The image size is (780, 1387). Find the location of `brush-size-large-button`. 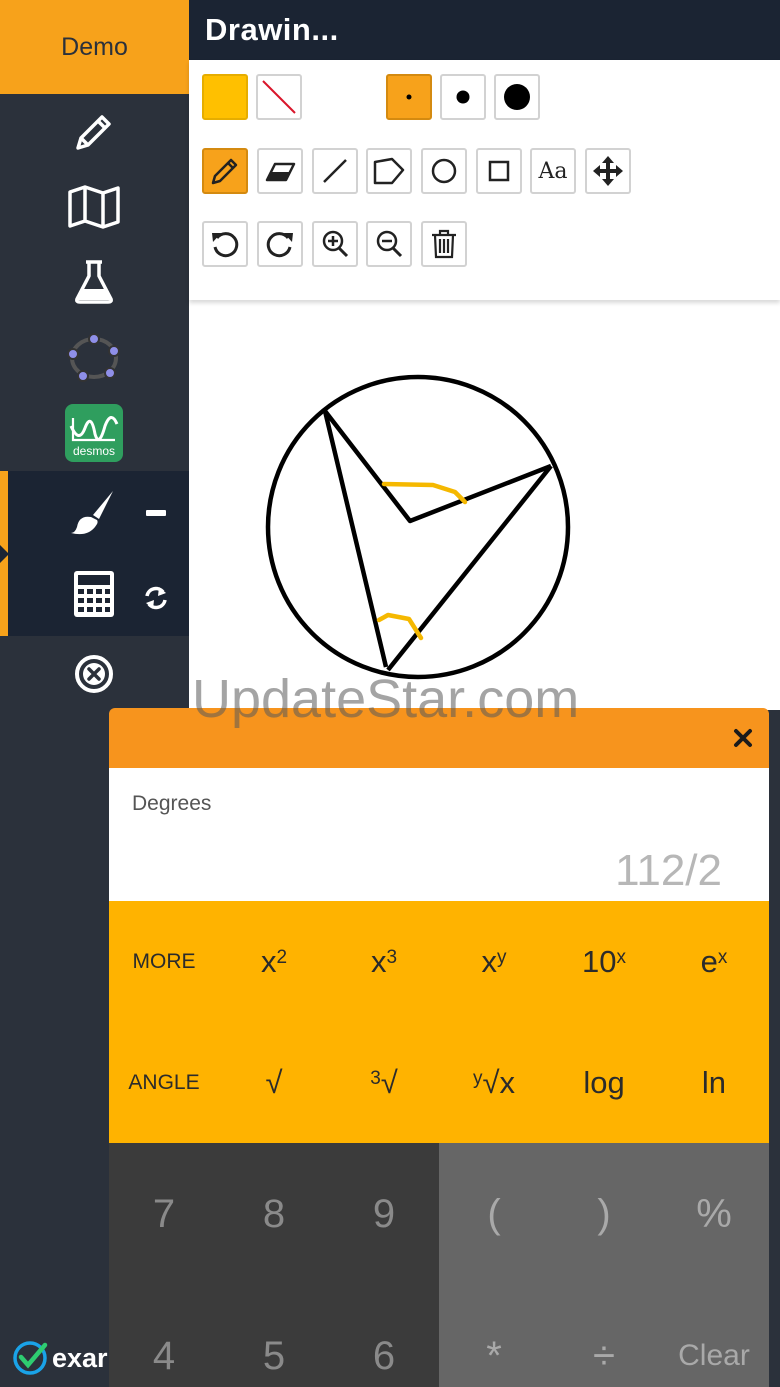

brush-size-large-button is located at coordinates (517, 97).